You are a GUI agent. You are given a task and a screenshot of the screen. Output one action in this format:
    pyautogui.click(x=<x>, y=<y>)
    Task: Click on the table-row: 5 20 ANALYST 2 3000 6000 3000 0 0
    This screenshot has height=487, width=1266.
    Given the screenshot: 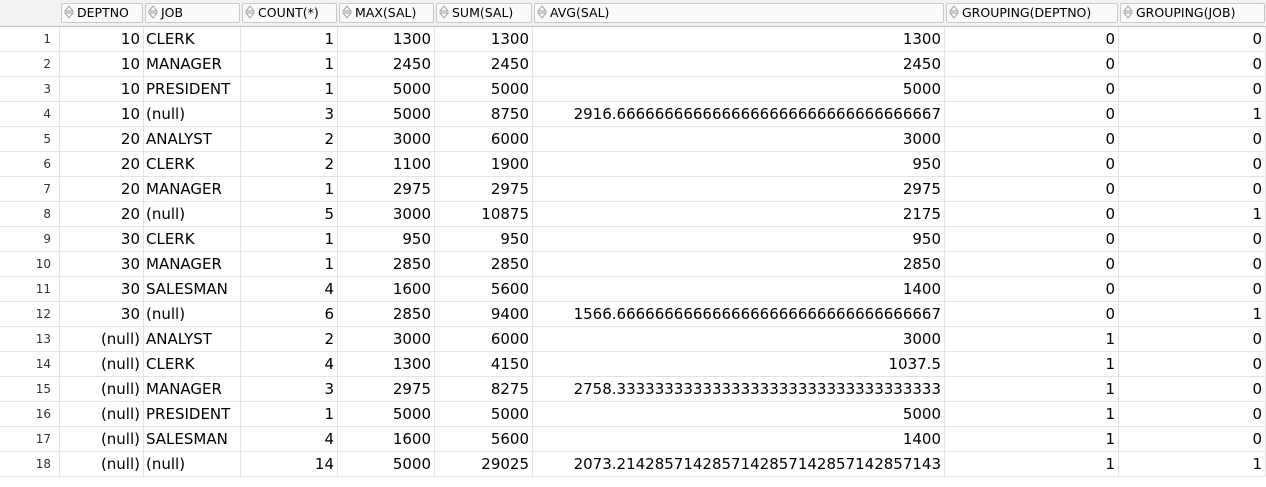 What is the action you would take?
    pyautogui.click(x=633, y=139)
    